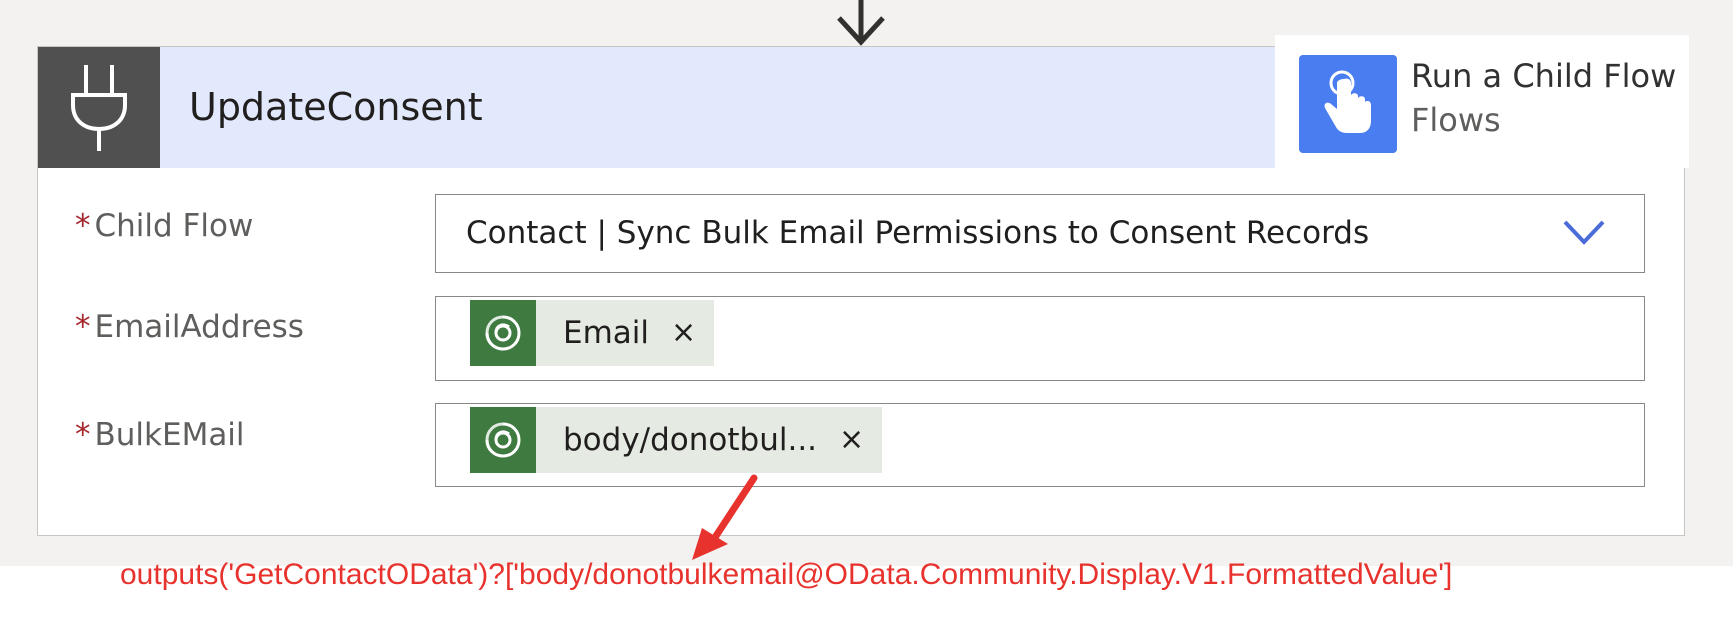 The image size is (1733, 630). Describe the element at coordinates (1040, 445) in the screenshot. I see `bulk-email-field: body/donotbul... ×` at that location.